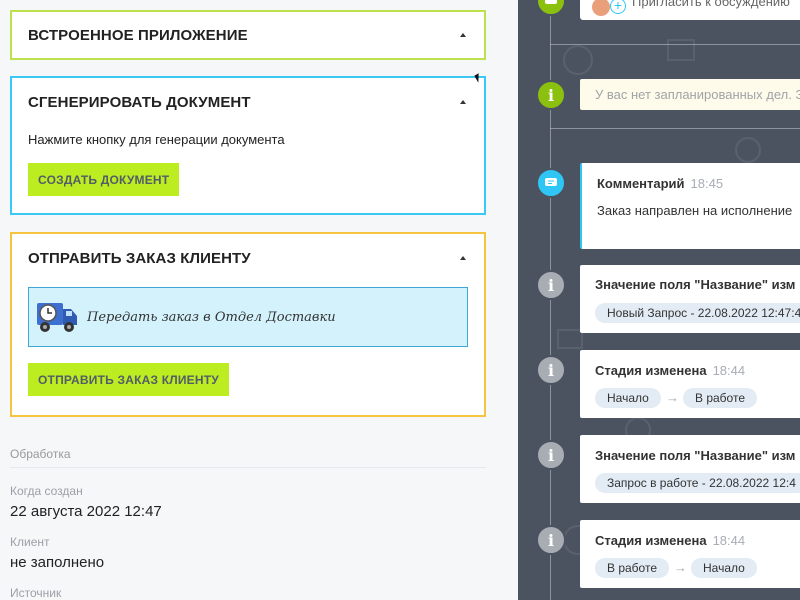 Image resolution: width=800 pixels, height=600 pixels. Describe the element at coordinates (660, 183) in the screenshot. I see `comment-title: Комментарий 18:45` at that location.